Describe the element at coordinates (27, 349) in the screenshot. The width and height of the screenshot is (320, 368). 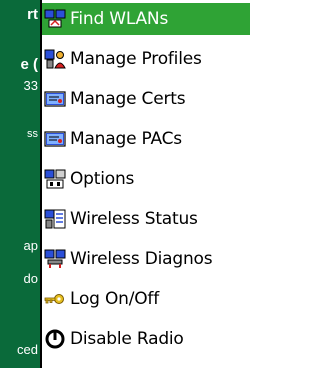
I see `background-text-fragment: ced` at that location.